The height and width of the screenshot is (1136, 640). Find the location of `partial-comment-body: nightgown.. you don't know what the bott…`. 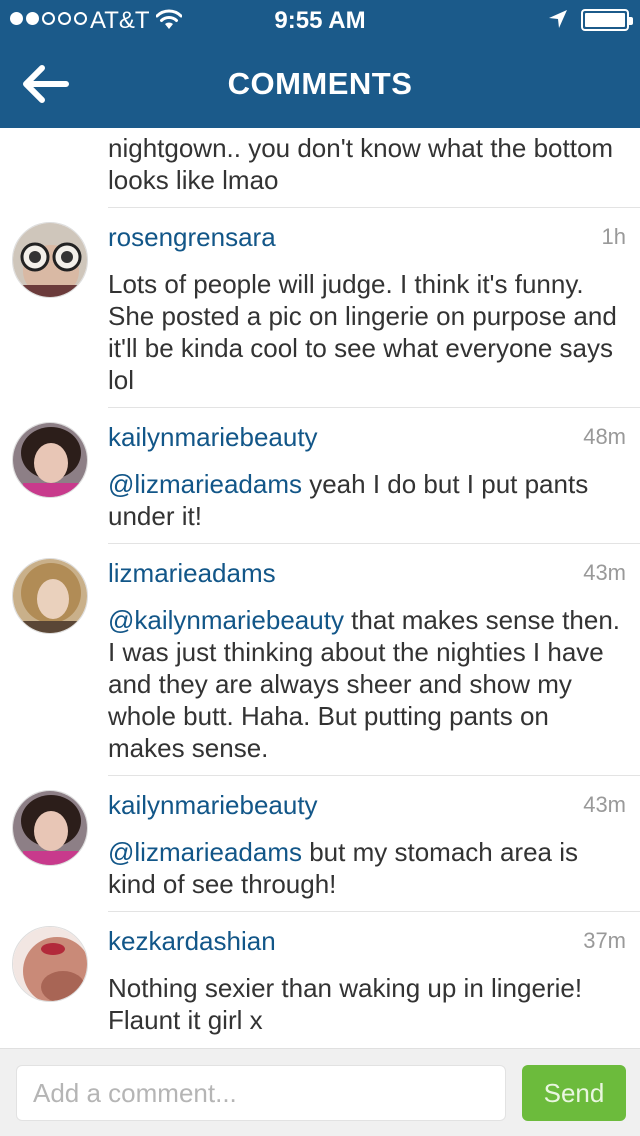

partial-comment-body: nightgown.. you don't know what the bott… is located at coordinates (361, 164).